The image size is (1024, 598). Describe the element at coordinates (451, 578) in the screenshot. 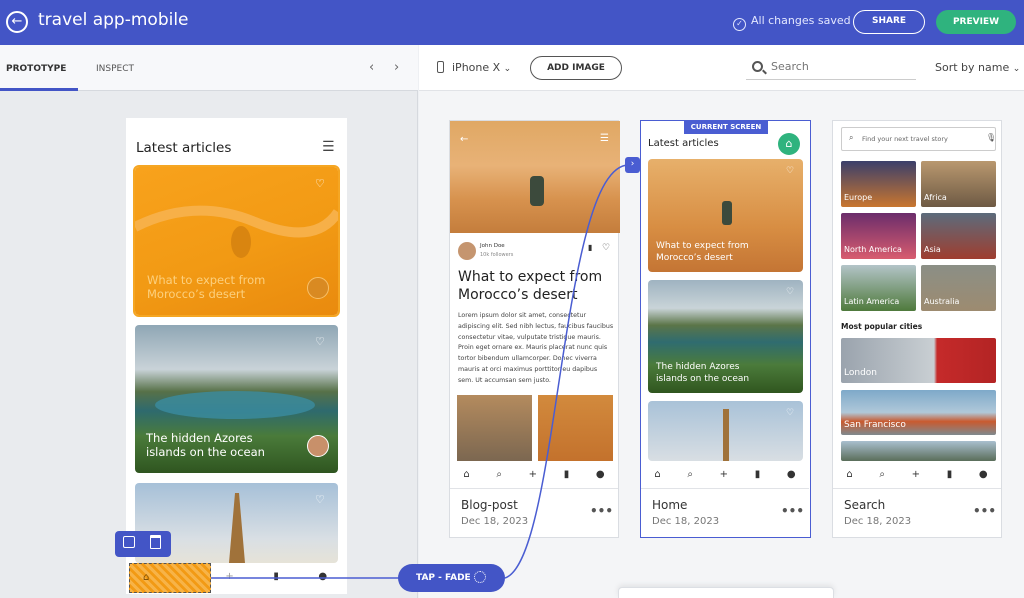

I see `interaction-chip: TAP - FADE` at that location.